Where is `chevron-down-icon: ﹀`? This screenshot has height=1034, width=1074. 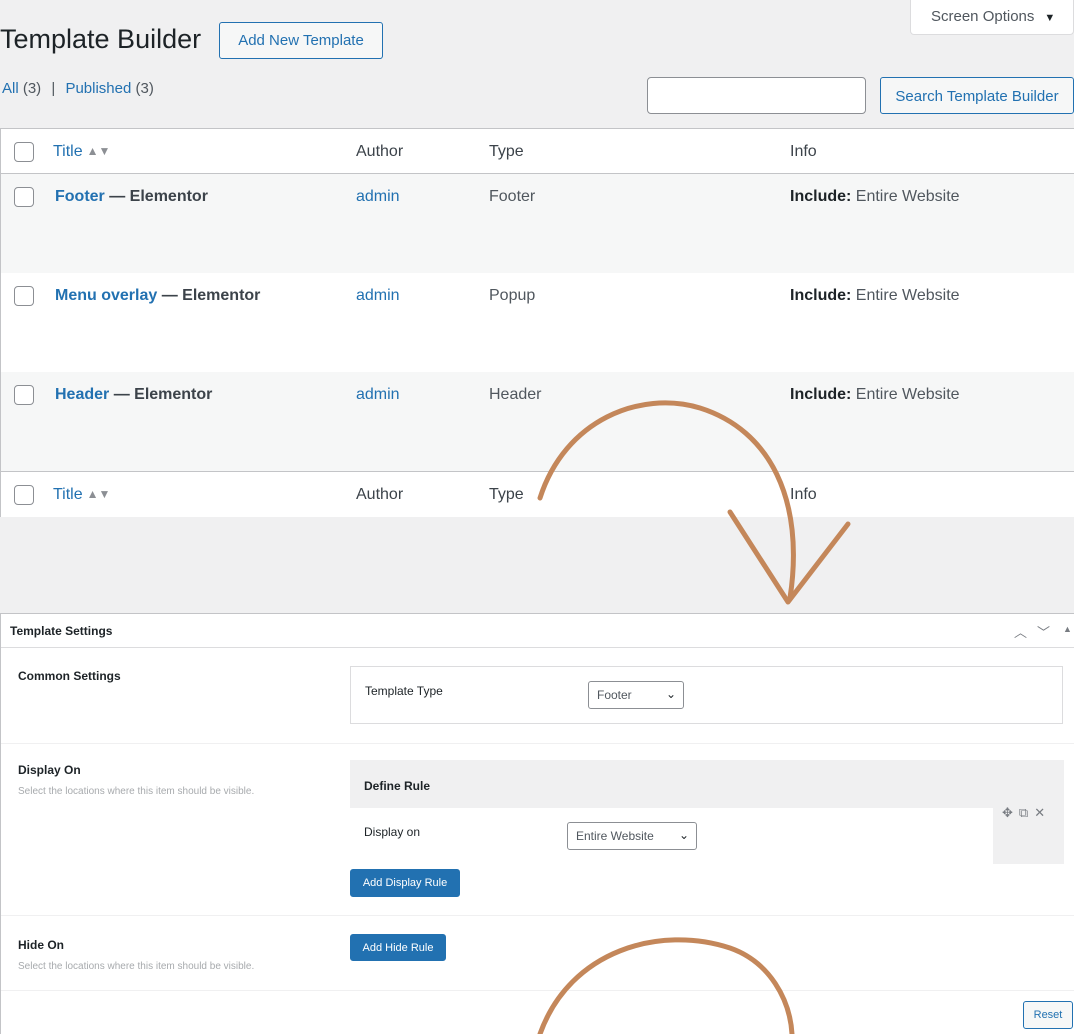
chevron-down-icon: ﹀ is located at coordinates (1043, 631).